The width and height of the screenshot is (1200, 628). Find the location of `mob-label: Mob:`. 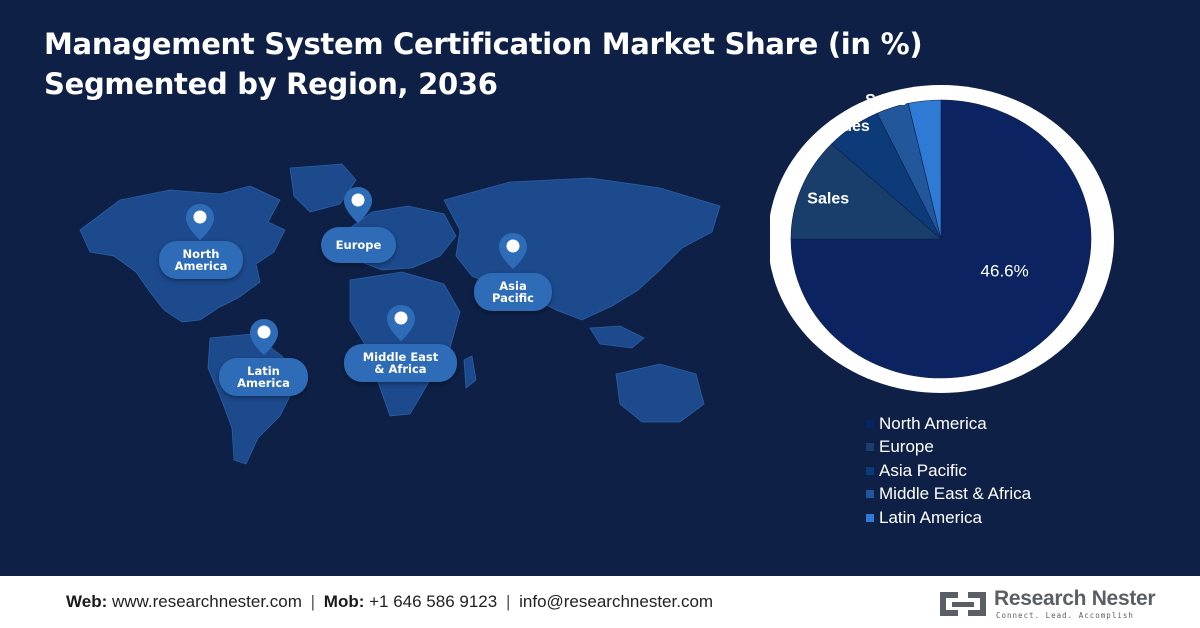

mob-label: Mob: is located at coordinates (344, 601).